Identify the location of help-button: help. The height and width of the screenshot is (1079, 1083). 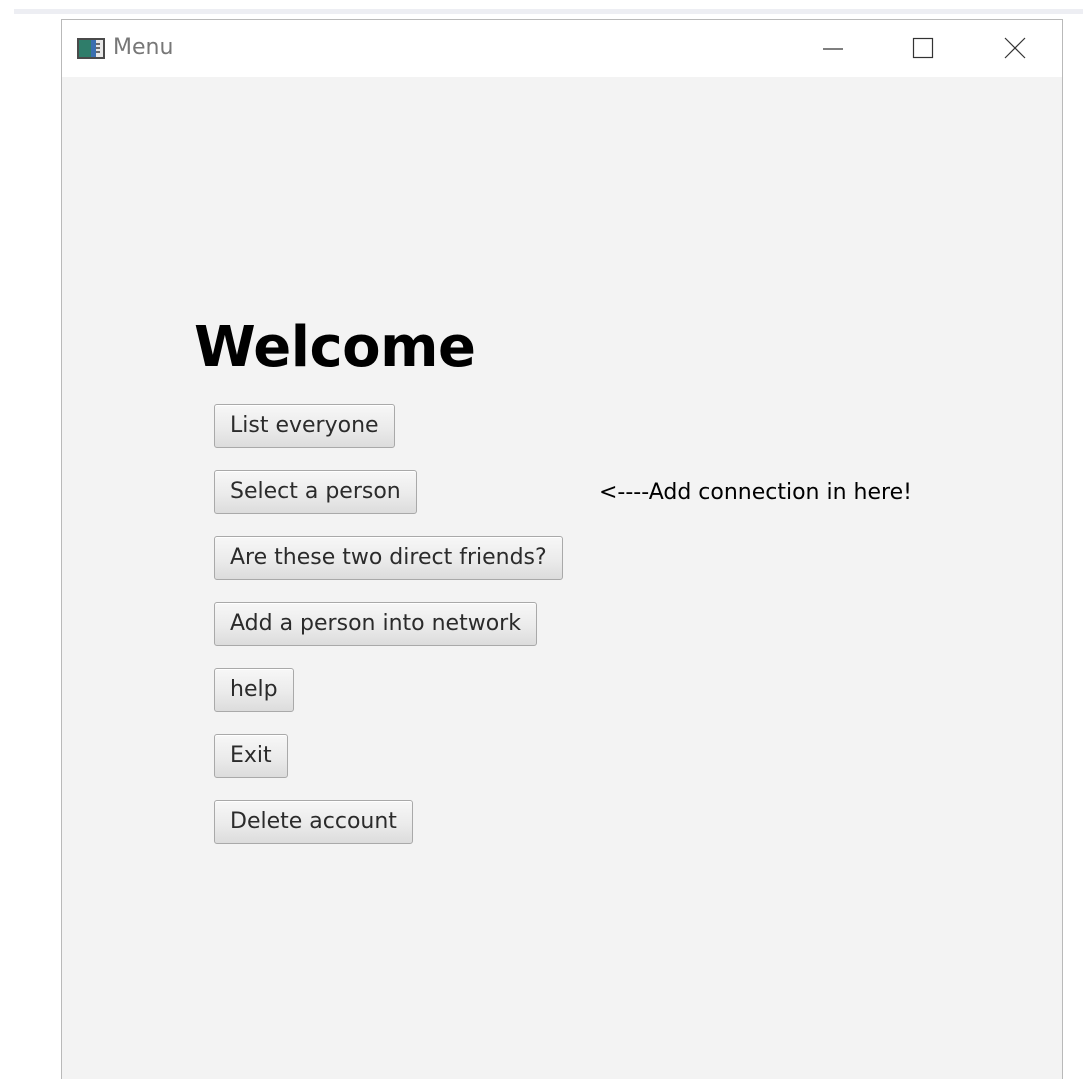
(254, 690).